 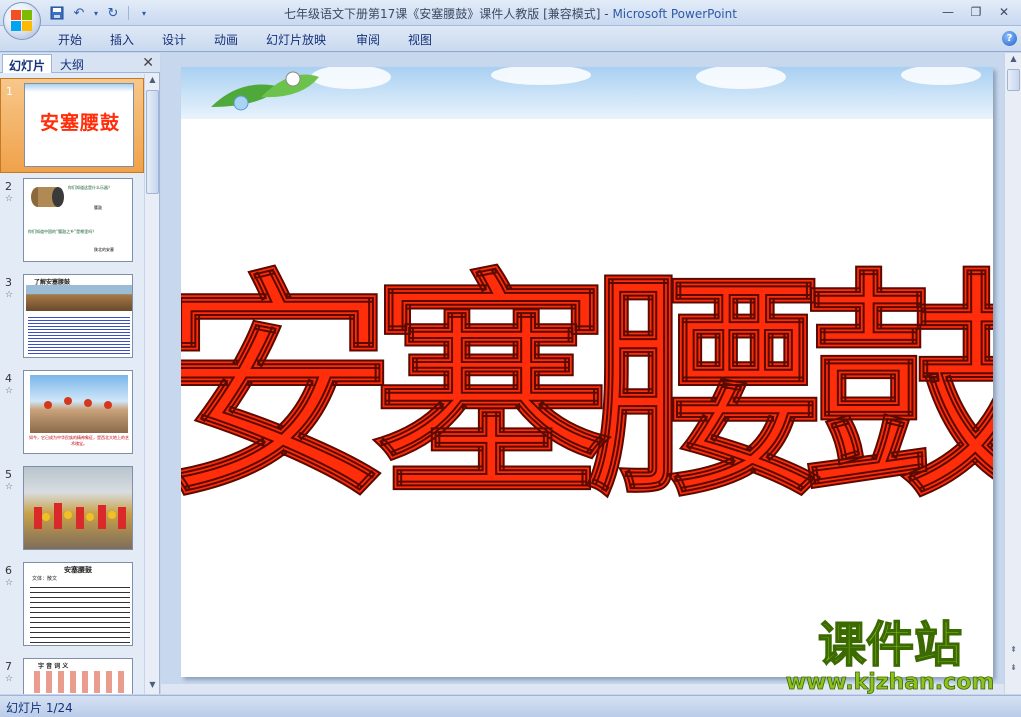 What do you see at coordinates (79, 404) in the screenshot?
I see `dancers-image` at bounding box center [79, 404].